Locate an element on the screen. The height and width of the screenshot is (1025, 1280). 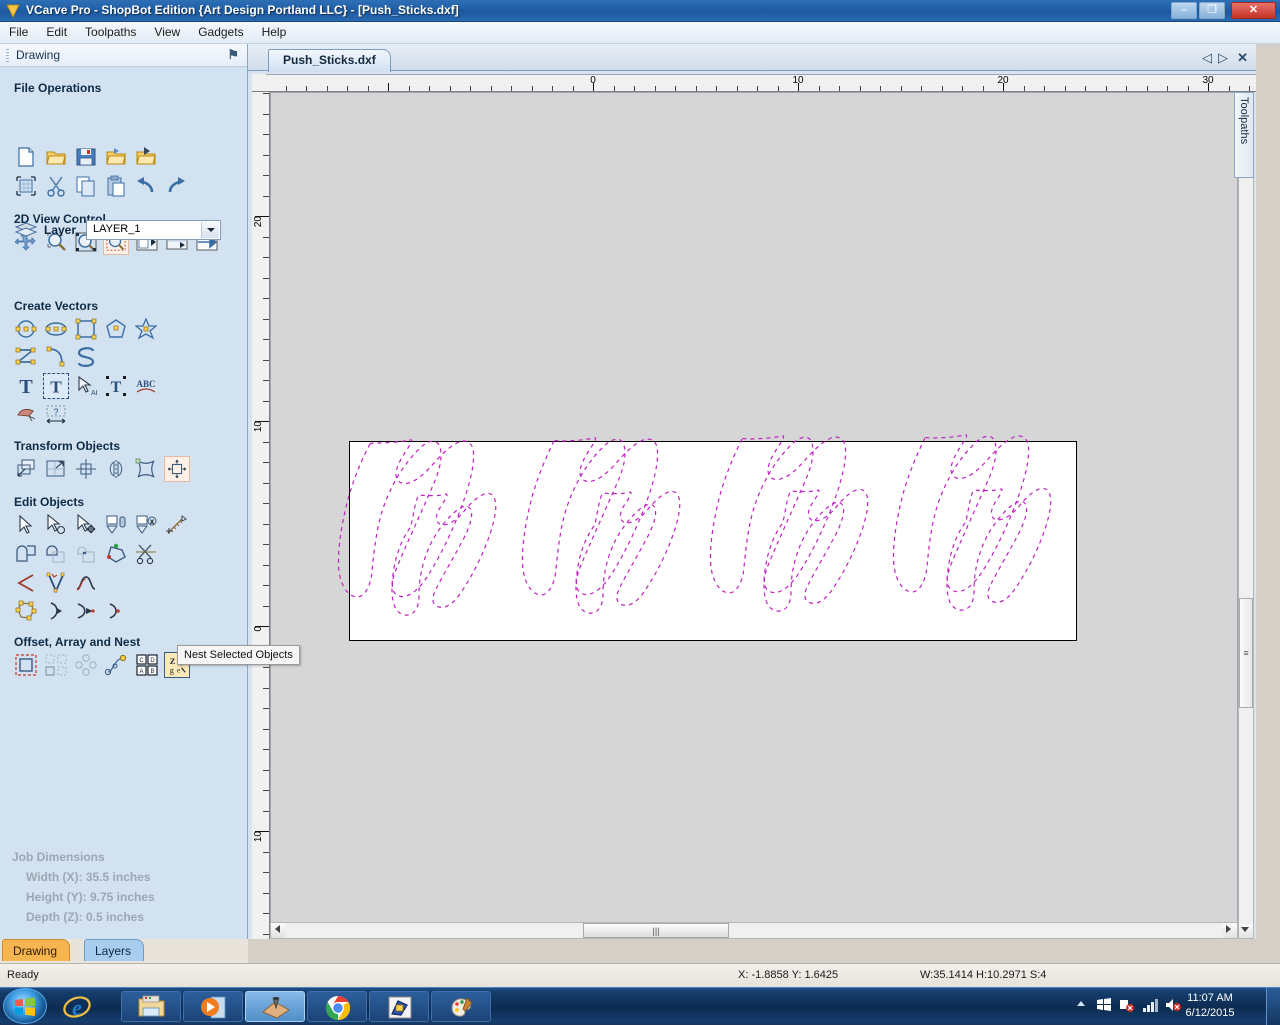
import-vectors-icon is located at coordinates (116, 157).